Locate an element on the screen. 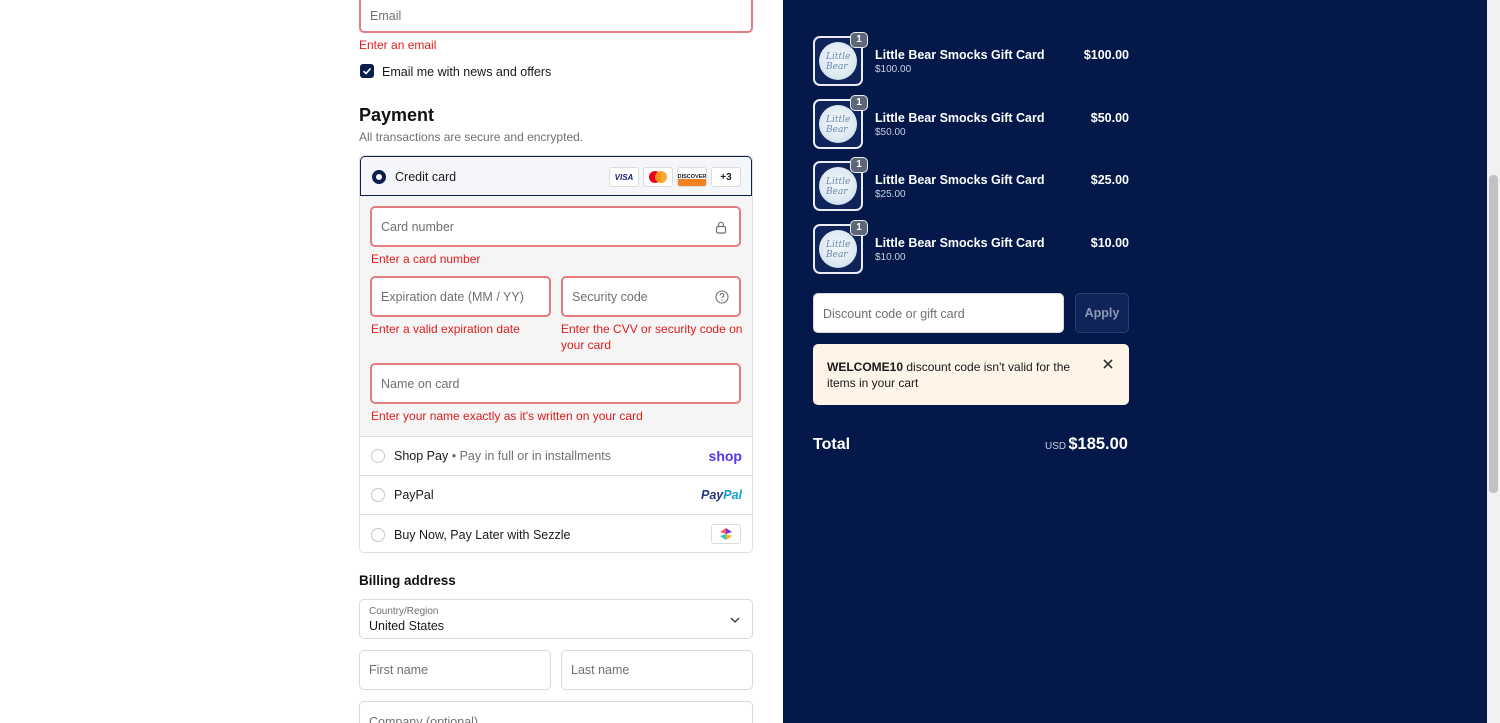 This screenshot has height=723, width=1500. total-label: Total is located at coordinates (832, 444).